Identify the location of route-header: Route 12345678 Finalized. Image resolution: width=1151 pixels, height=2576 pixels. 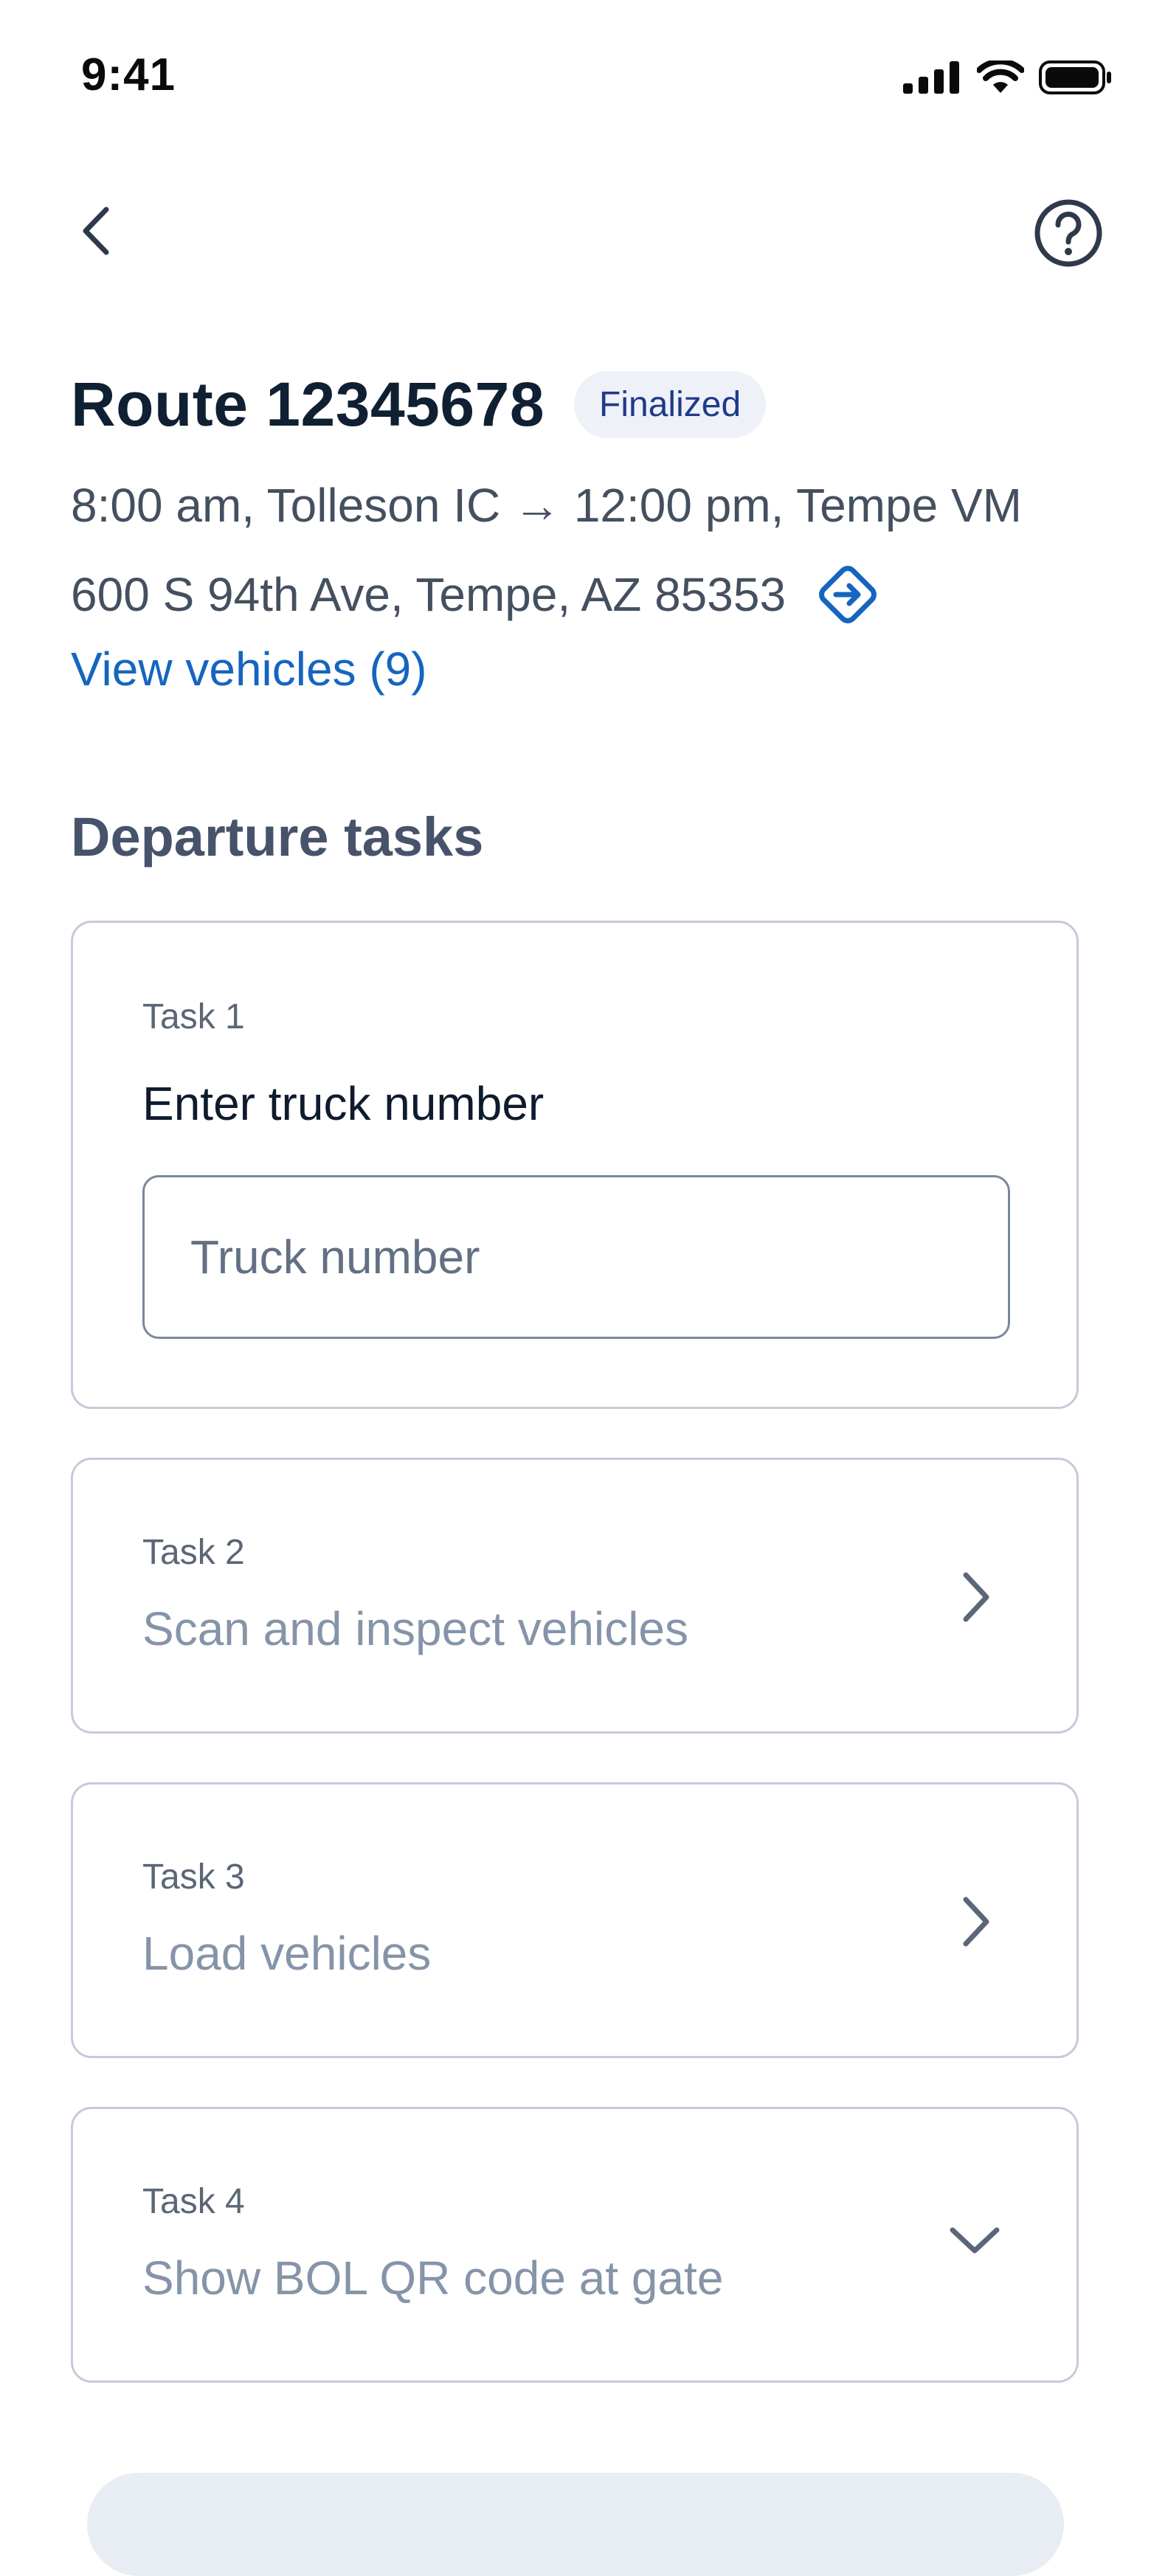
(419, 405).